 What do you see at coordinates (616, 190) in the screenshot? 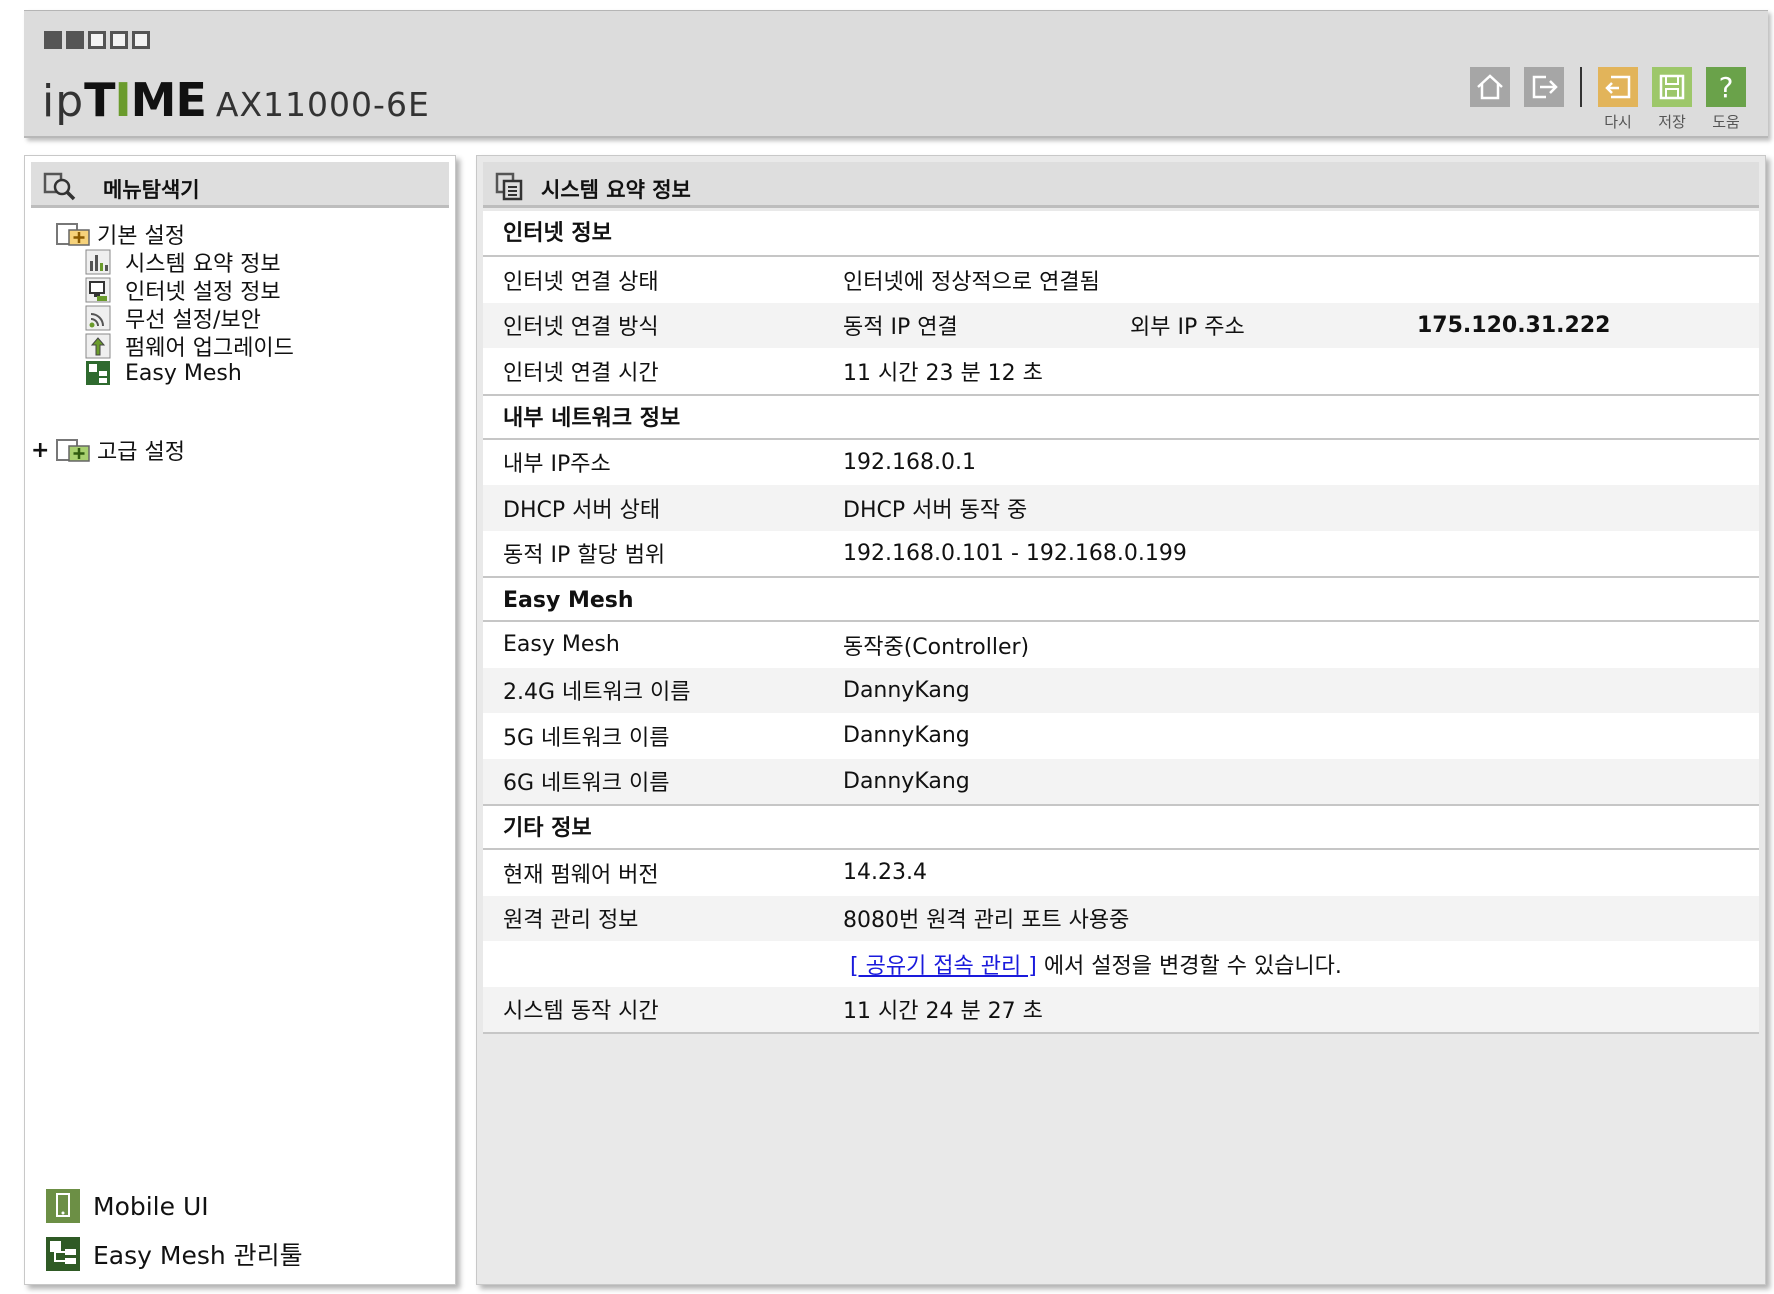
I see `page-title: 시스템 요약 정보` at bounding box center [616, 190].